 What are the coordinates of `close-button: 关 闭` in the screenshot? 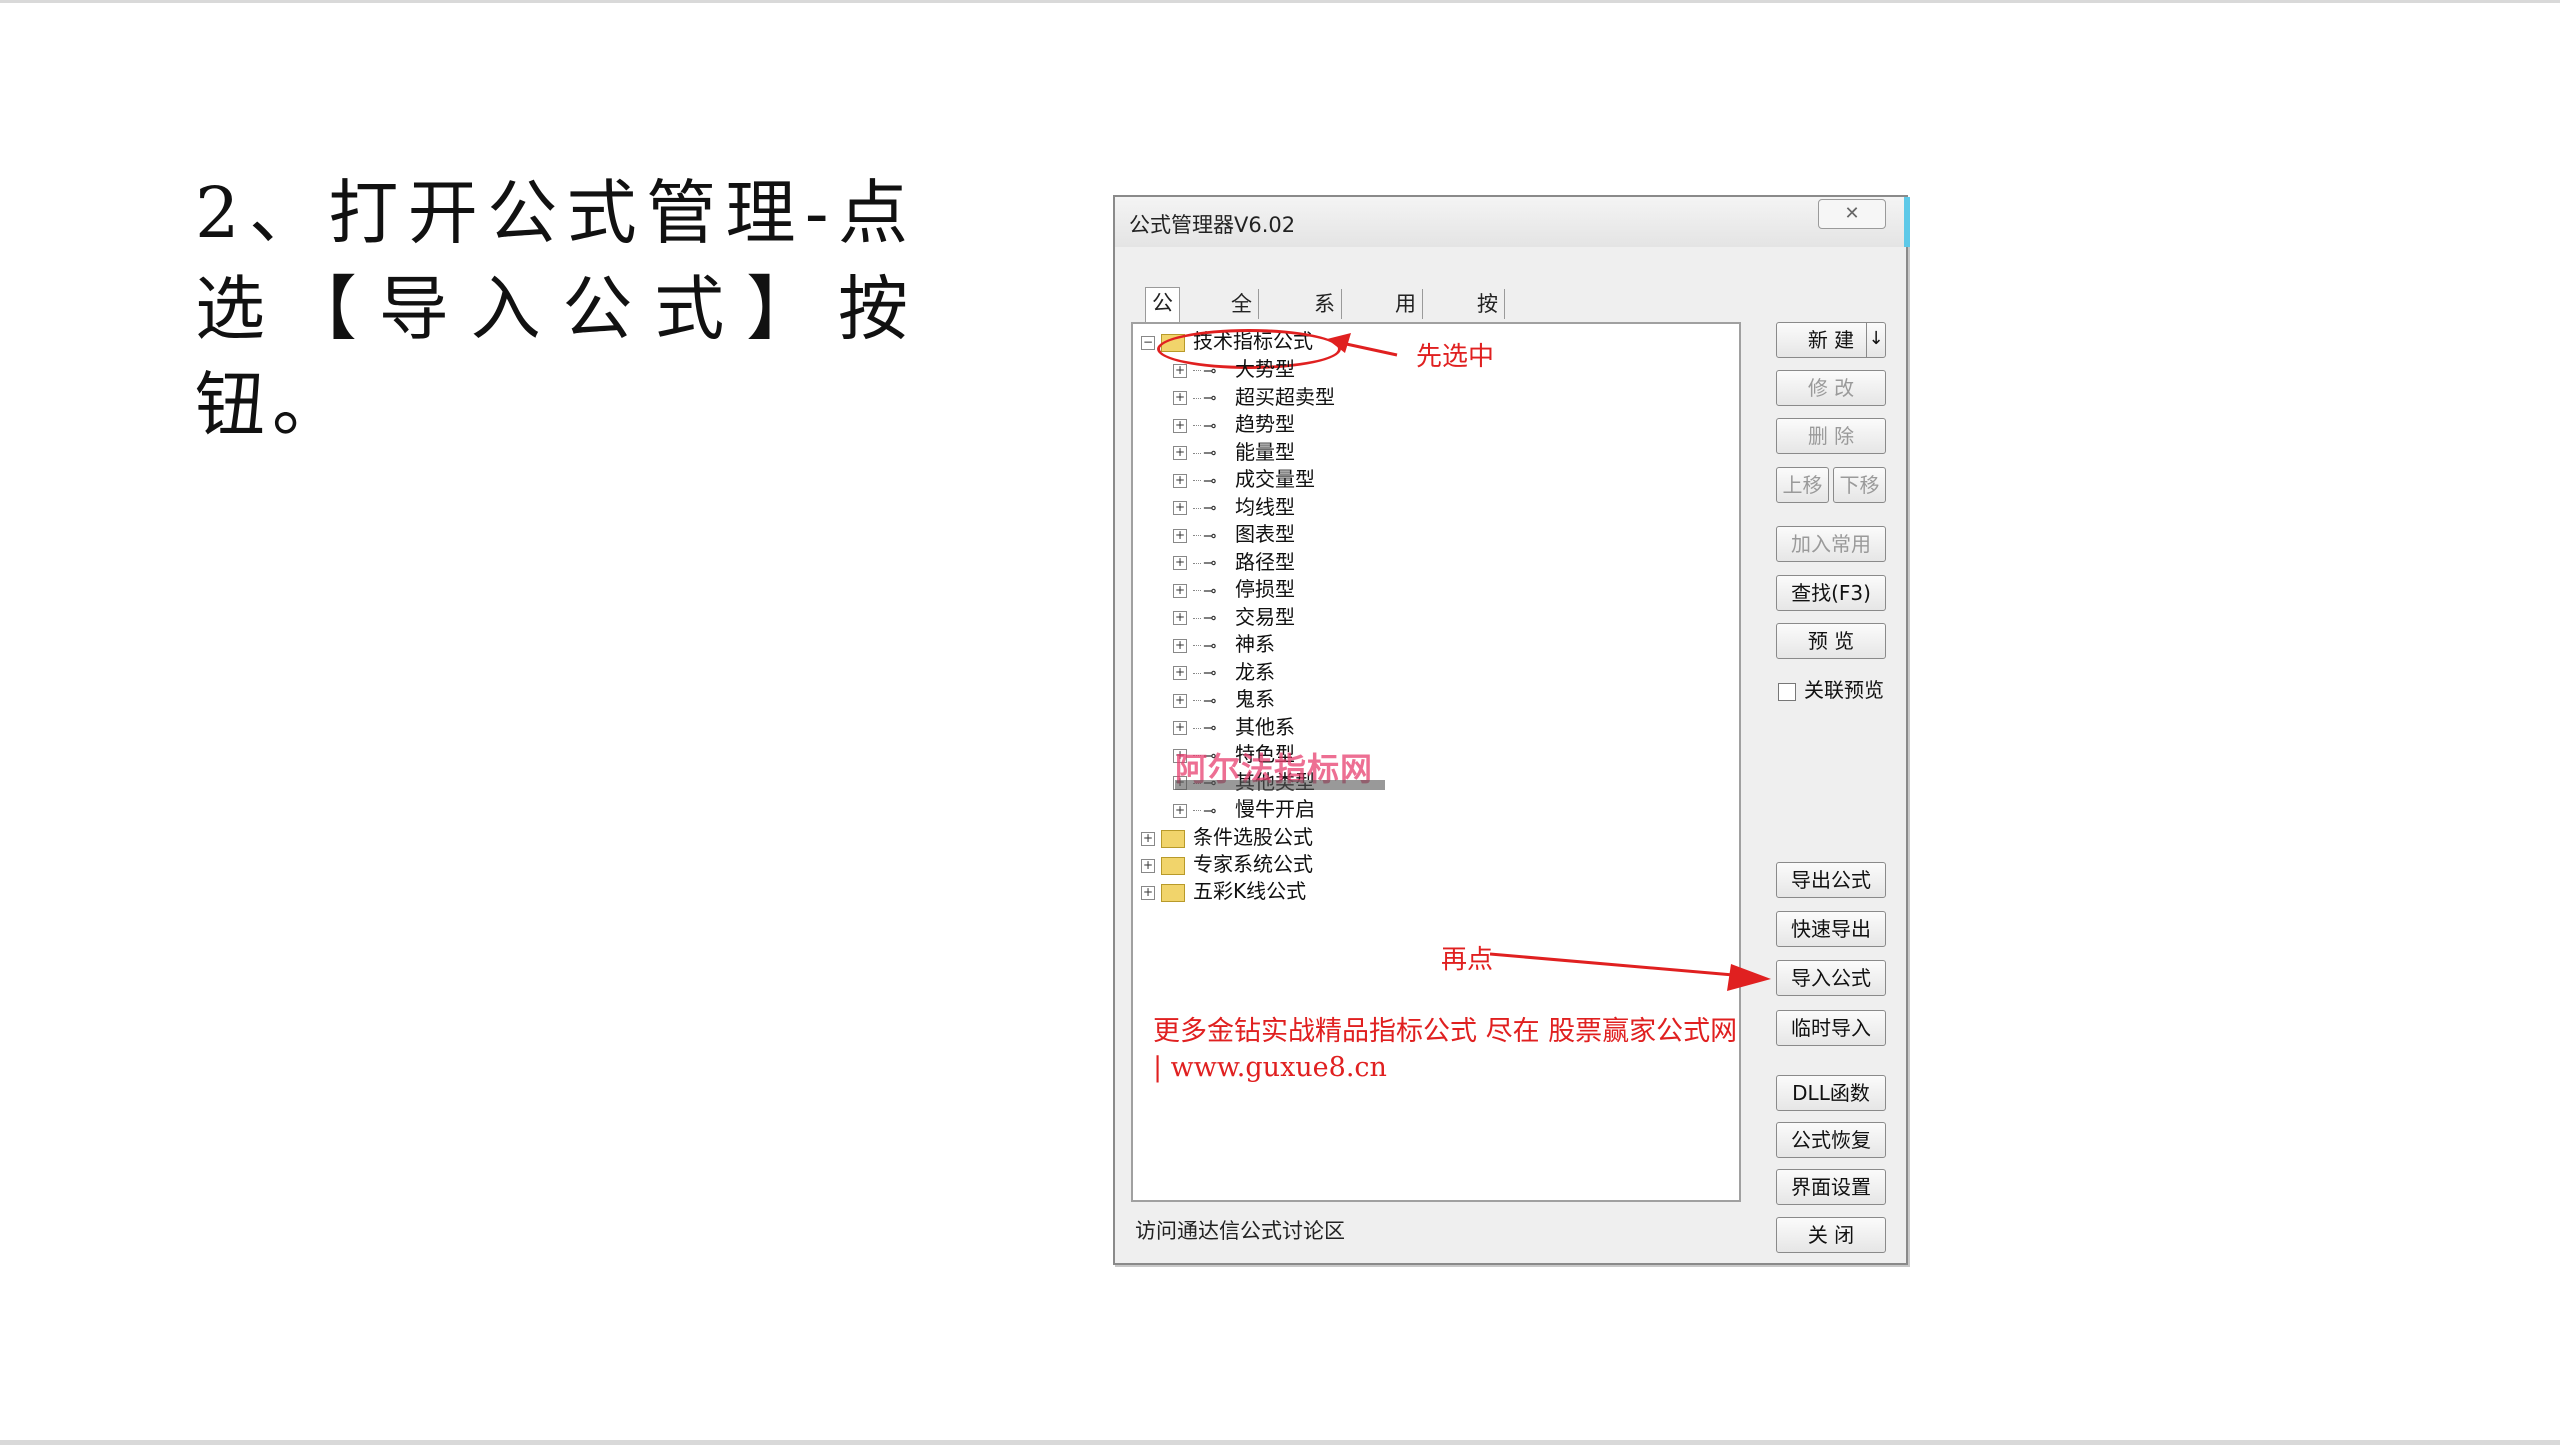 It's located at (1831, 1235).